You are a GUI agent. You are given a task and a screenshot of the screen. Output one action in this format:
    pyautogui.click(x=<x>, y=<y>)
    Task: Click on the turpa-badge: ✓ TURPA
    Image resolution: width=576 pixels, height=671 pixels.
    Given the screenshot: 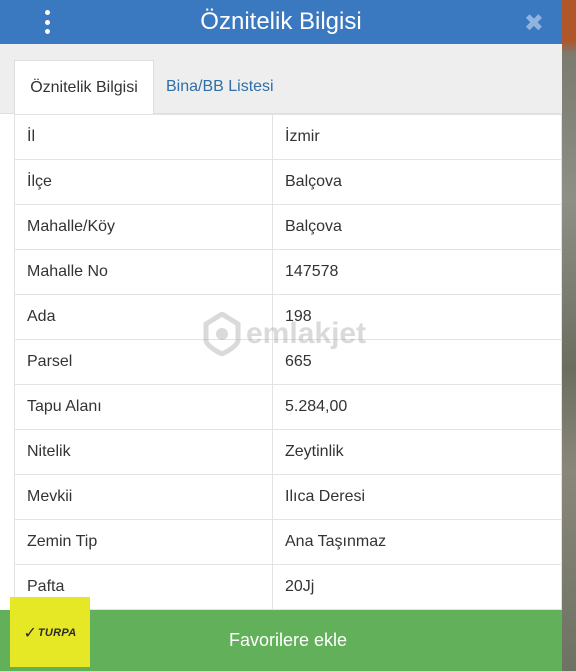 What is the action you would take?
    pyautogui.click(x=50, y=632)
    